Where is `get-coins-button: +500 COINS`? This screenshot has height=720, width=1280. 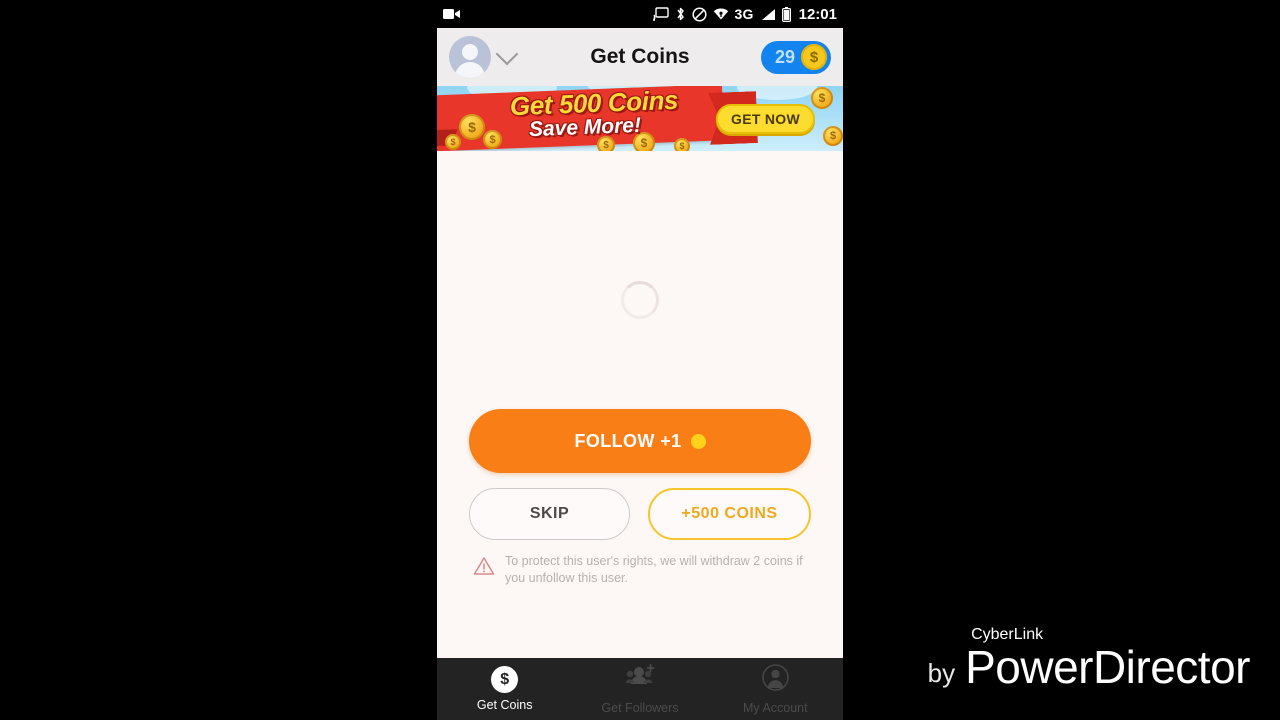 get-coins-button: +500 COINS is located at coordinates (729, 514).